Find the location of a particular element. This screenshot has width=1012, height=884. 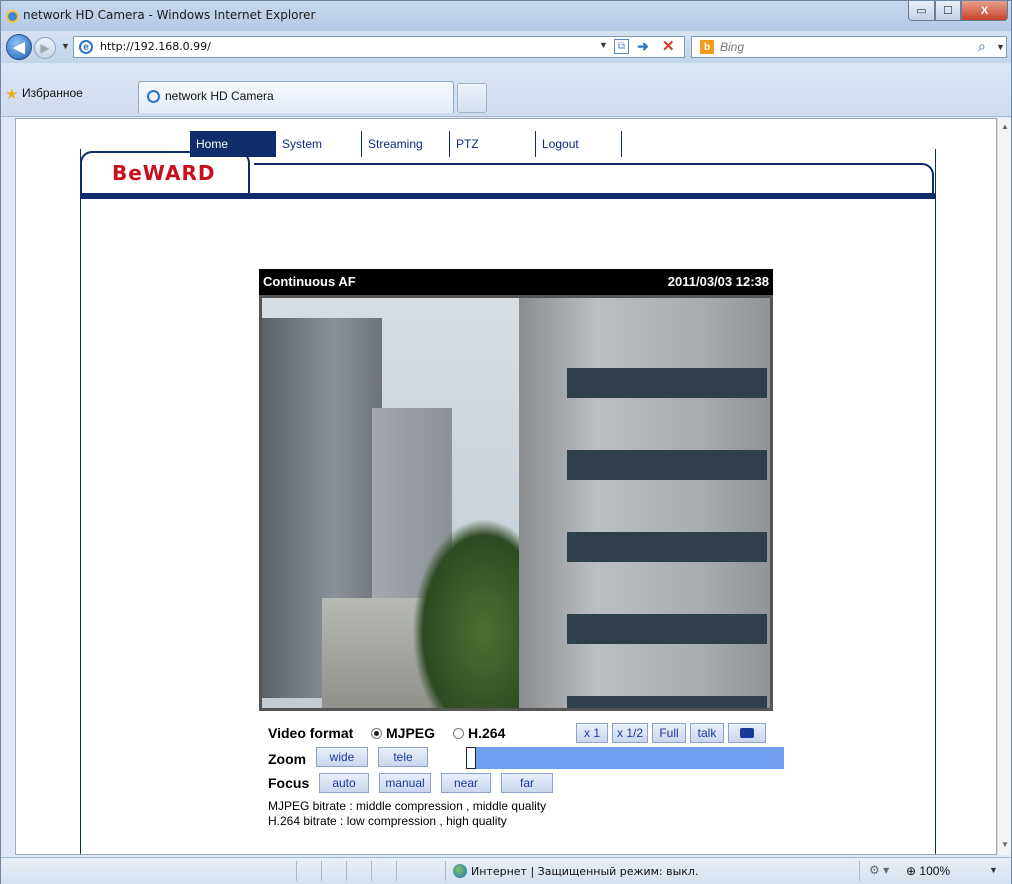

zoom-tele-button: tele is located at coordinates (403, 757).